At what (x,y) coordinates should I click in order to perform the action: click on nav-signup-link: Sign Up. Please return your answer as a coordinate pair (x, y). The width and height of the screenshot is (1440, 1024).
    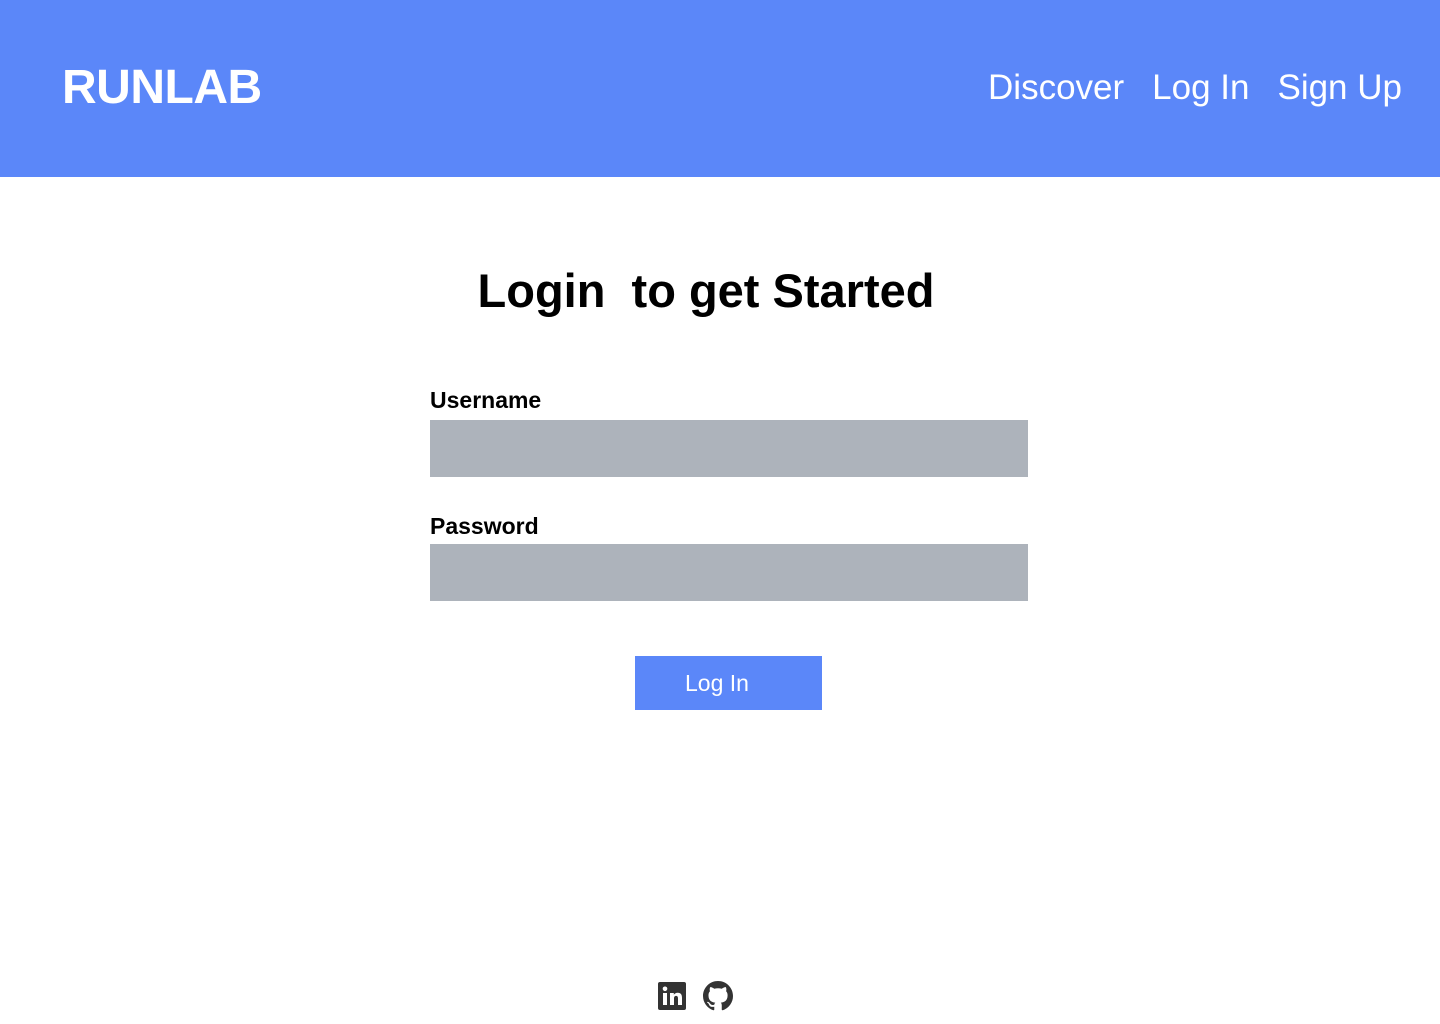
    Looking at the image, I should click on (1339, 88).